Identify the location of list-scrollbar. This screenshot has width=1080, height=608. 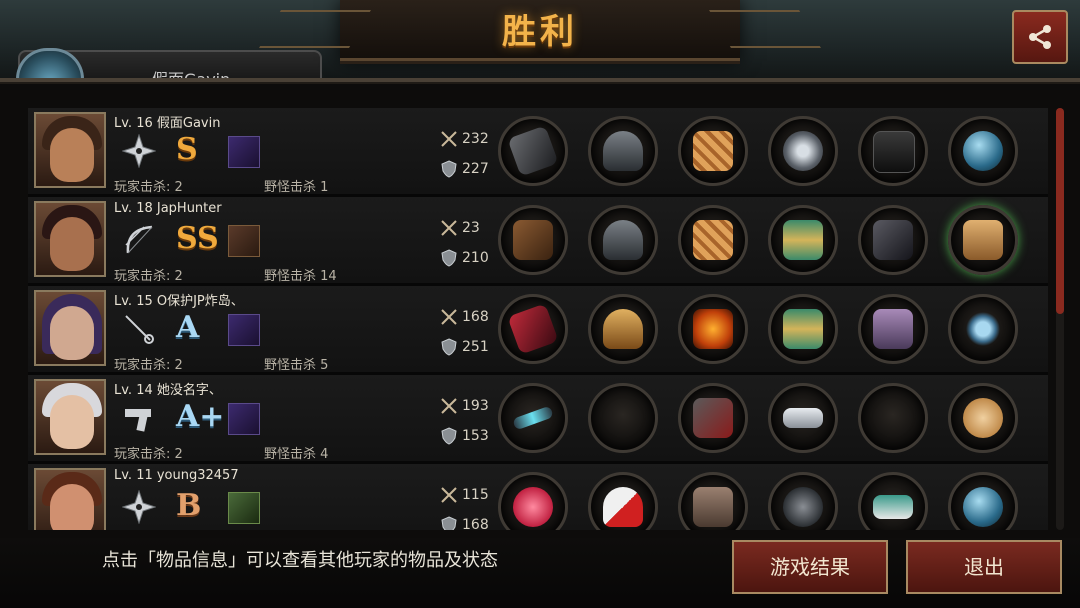
(1060, 319).